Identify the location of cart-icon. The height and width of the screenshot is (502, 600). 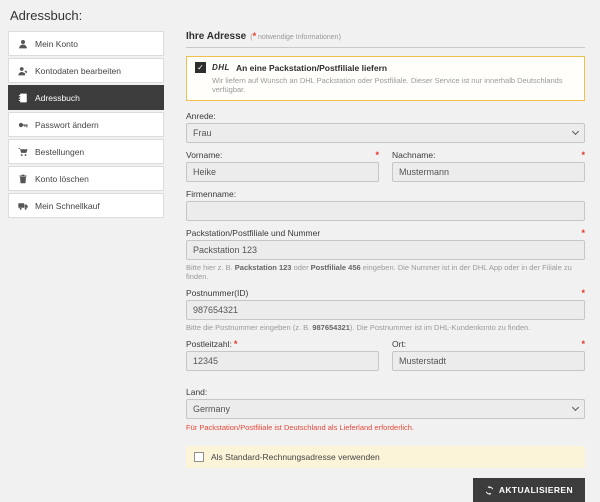
(23, 152).